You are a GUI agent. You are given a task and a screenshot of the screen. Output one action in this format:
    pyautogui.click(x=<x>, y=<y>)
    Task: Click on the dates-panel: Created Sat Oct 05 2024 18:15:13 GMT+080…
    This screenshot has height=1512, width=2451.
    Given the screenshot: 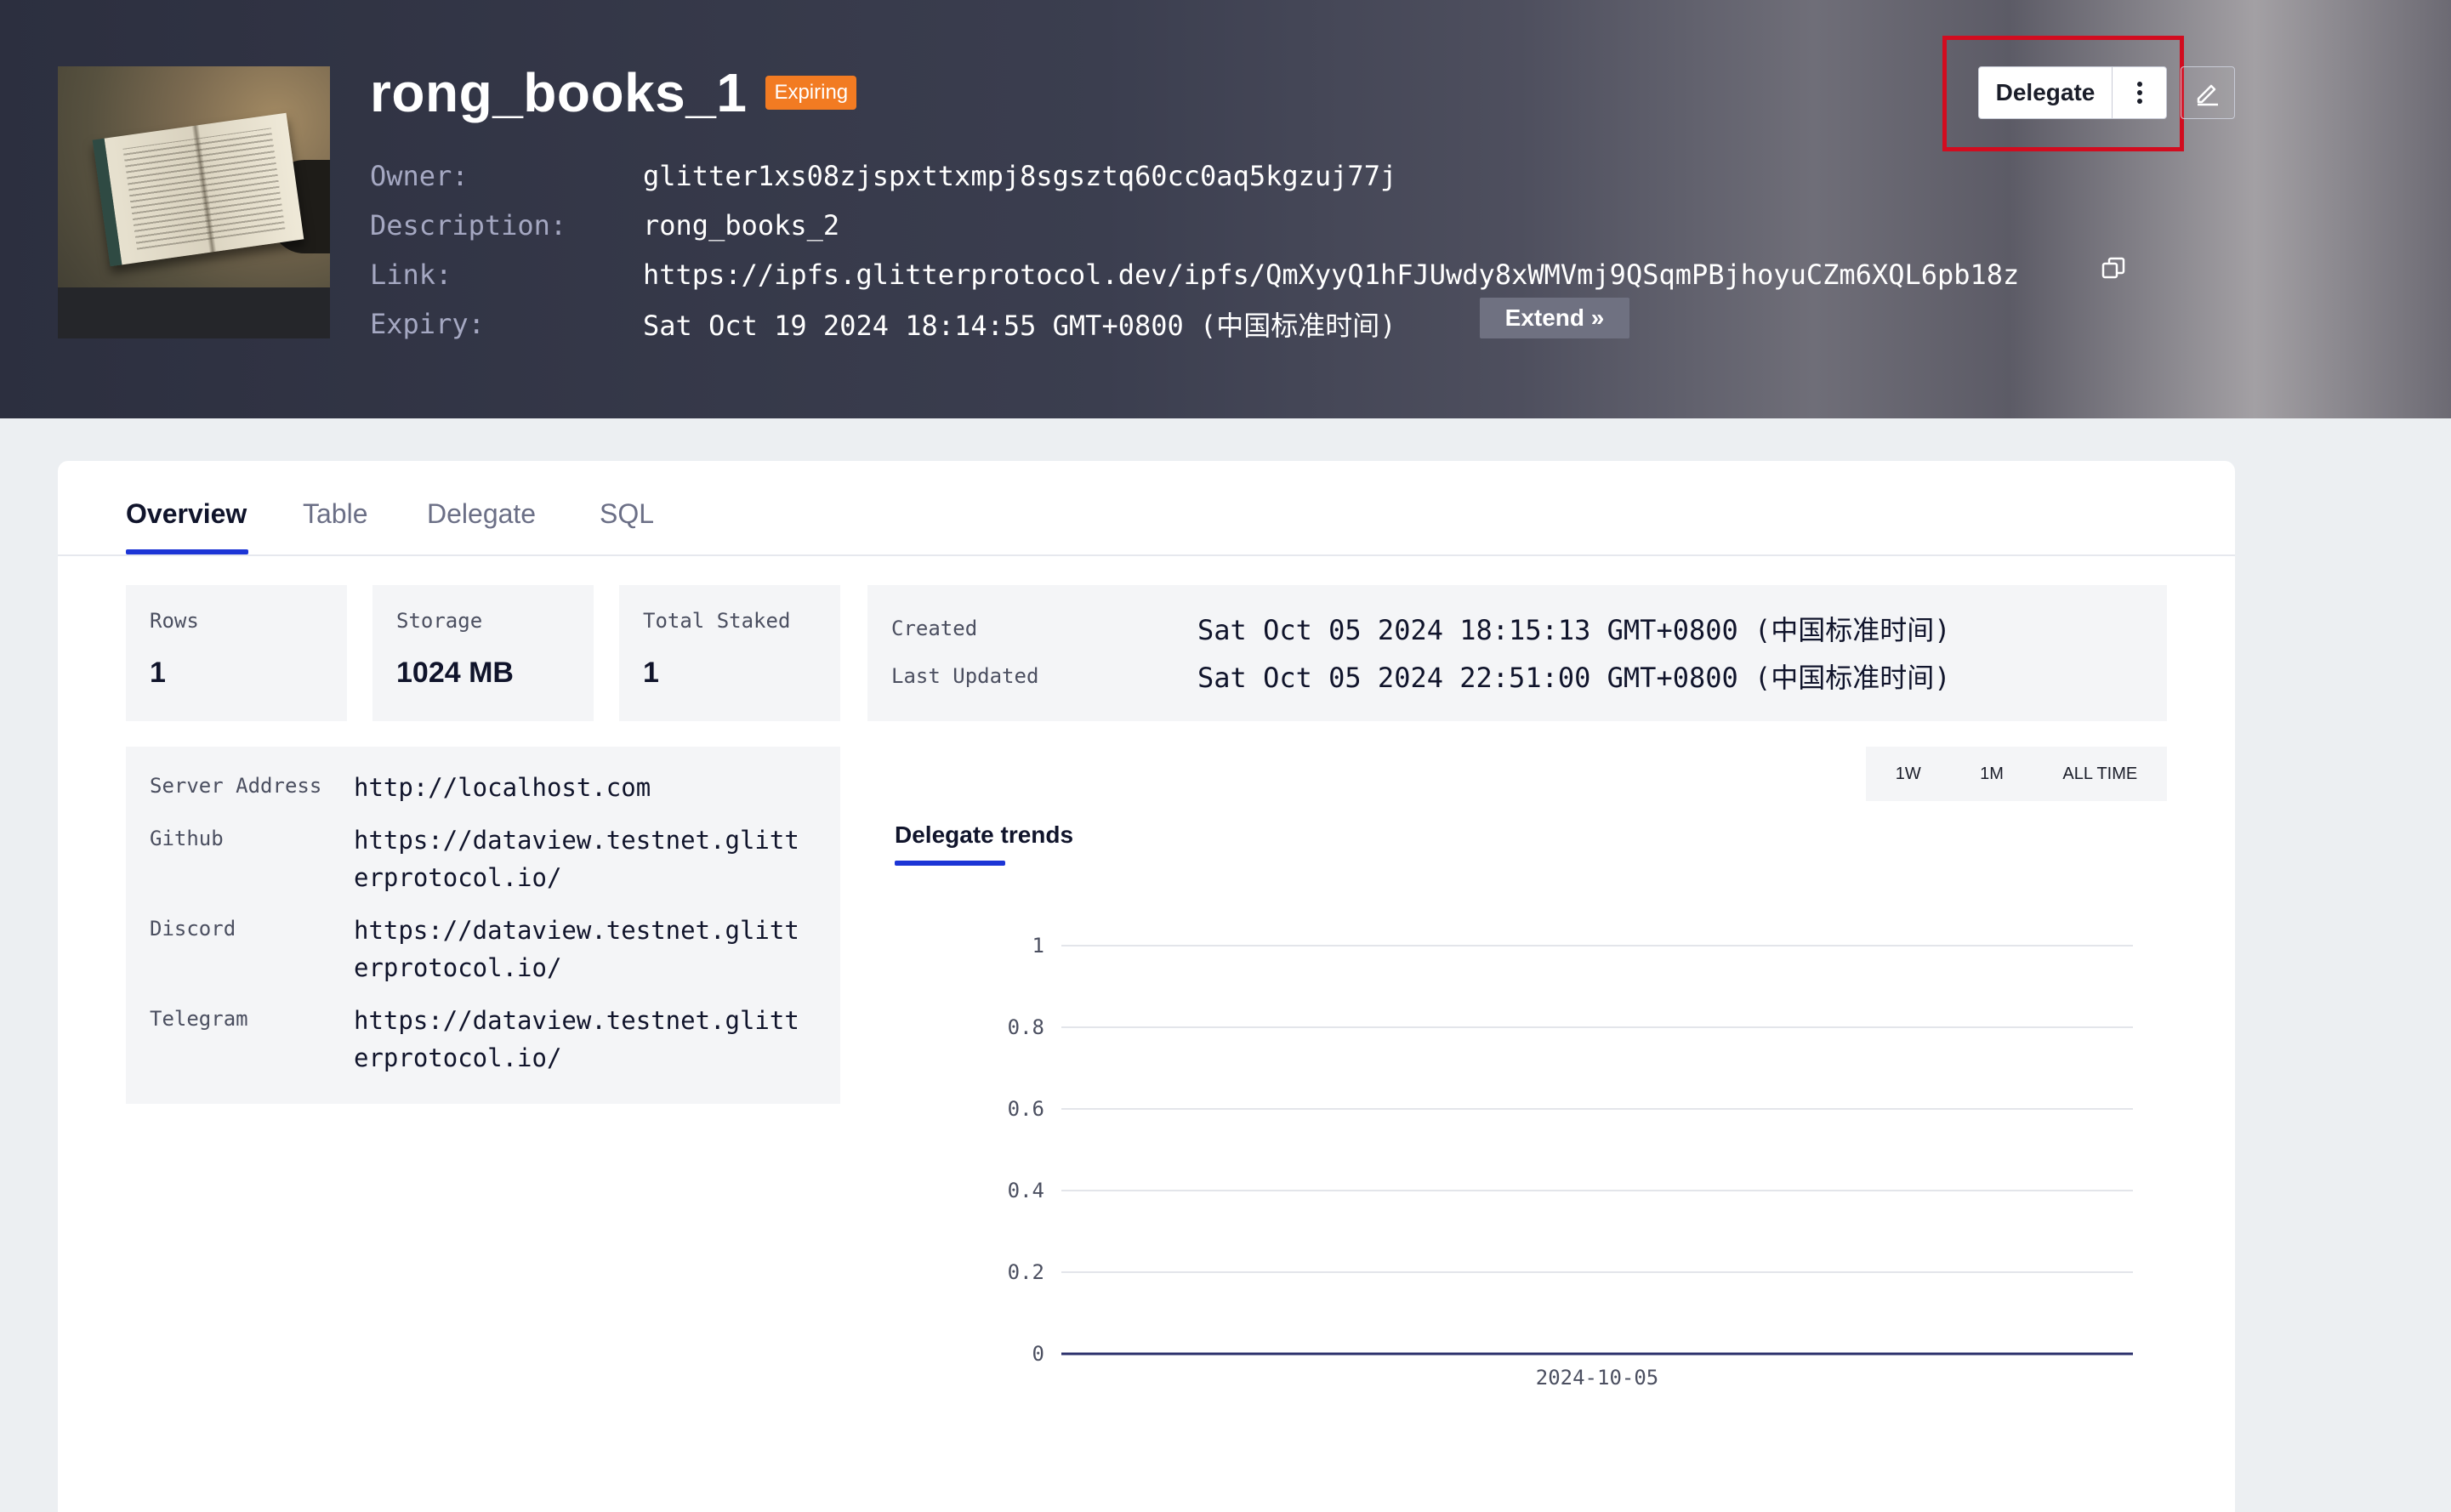 What is the action you would take?
    pyautogui.click(x=1517, y=653)
    